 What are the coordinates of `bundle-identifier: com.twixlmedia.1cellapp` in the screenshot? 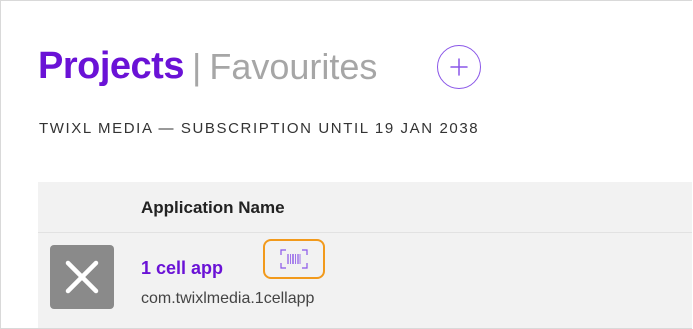 It's located at (228, 298).